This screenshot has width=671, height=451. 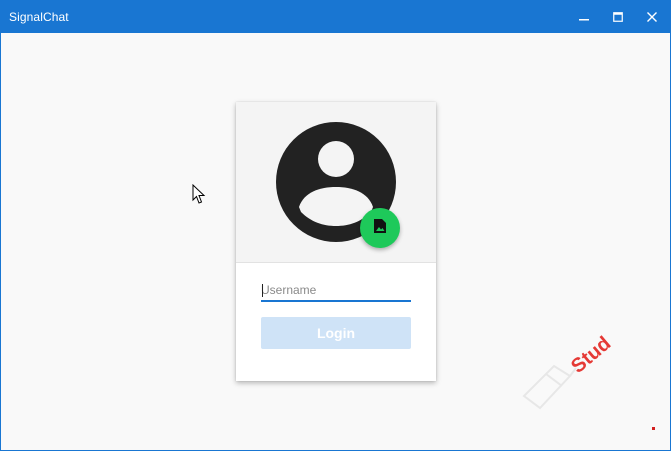 I want to click on login-button: Login, so click(x=336, y=333).